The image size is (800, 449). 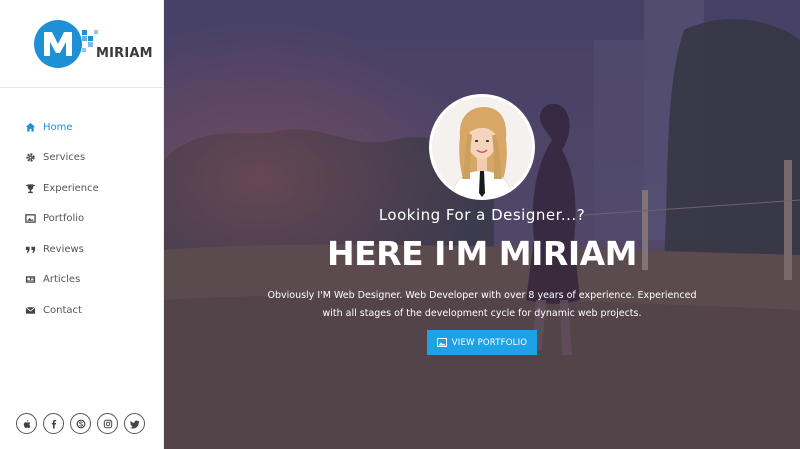 What do you see at coordinates (71, 188) in the screenshot?
I see `nav-label-experience: Experience` at bounding box center [71, 188].